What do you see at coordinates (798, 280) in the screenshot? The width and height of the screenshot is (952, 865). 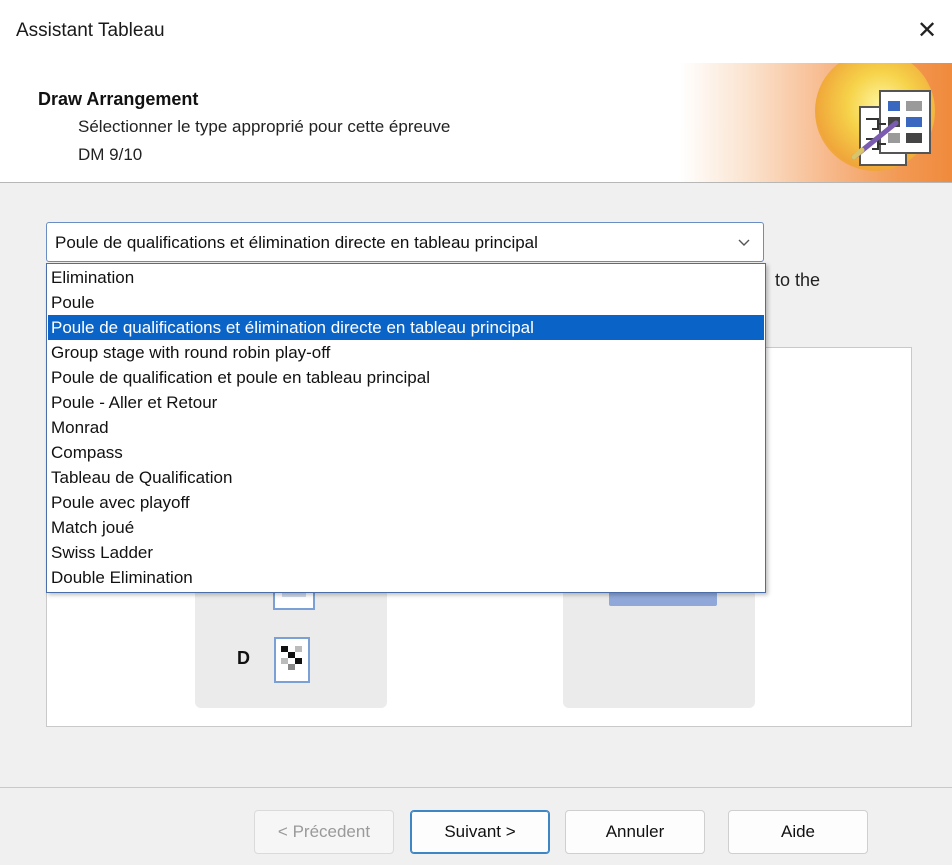 I see `description-text-fragment: to the` at bounding box center [798, 280].